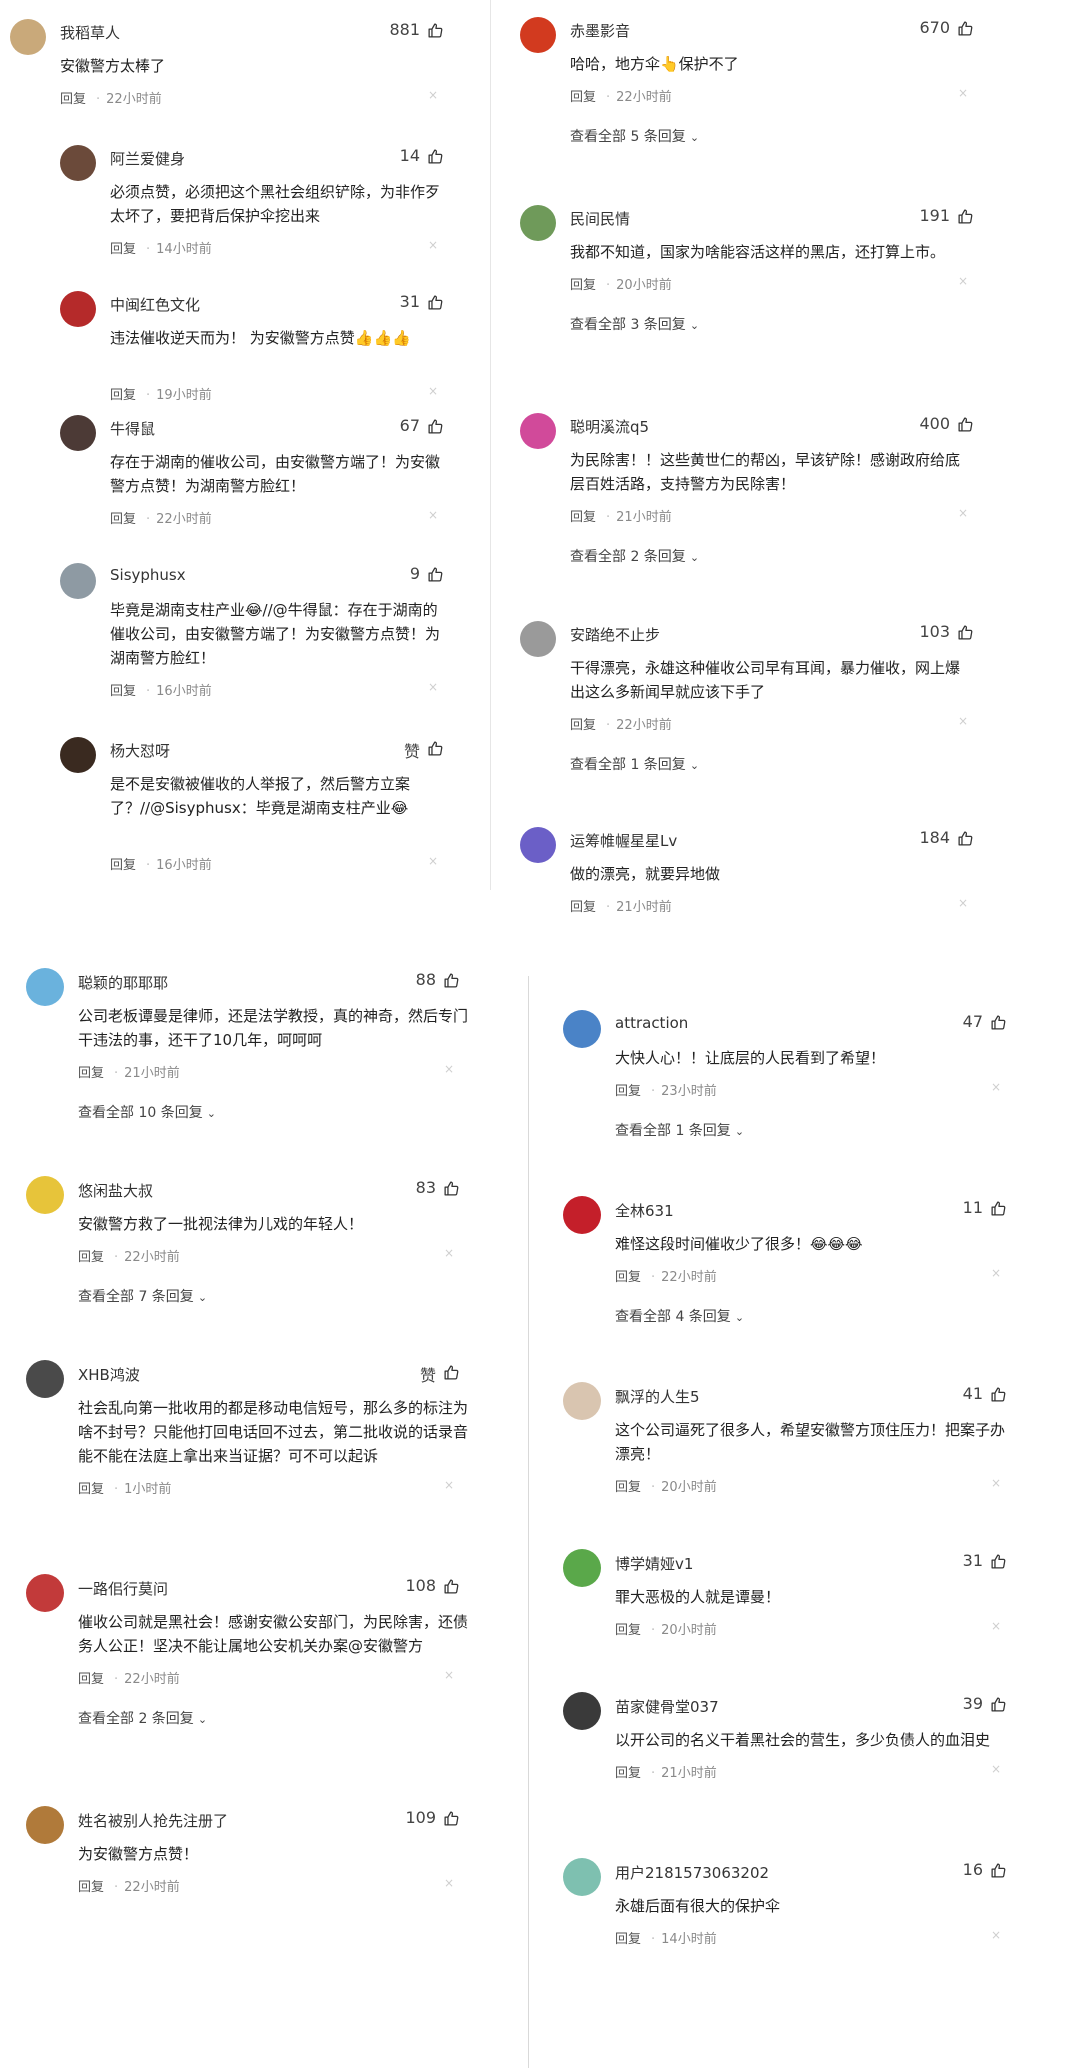 The image size is (1076, 2068). I want to click on username: 一路佀行莫问, so click(123, 1588).